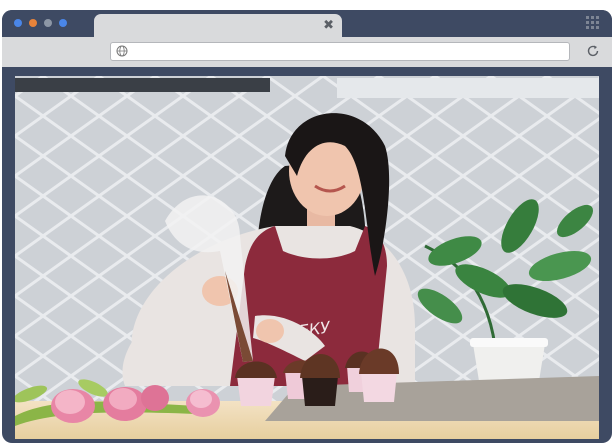  What do you see at coordinates (468, 88) in the screenshot?
I see `upper-shelf` at bounding box center [468, 88].